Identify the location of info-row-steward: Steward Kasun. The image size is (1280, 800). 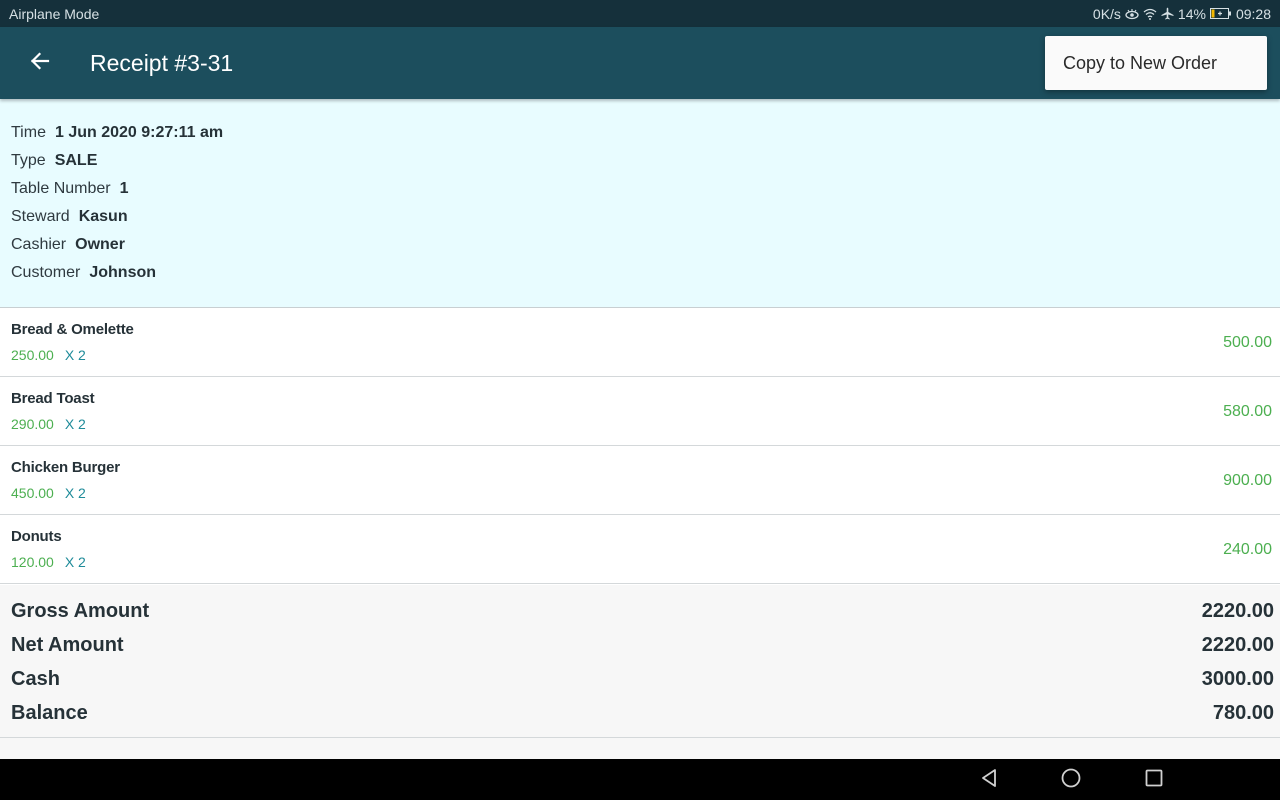
(640, 217).